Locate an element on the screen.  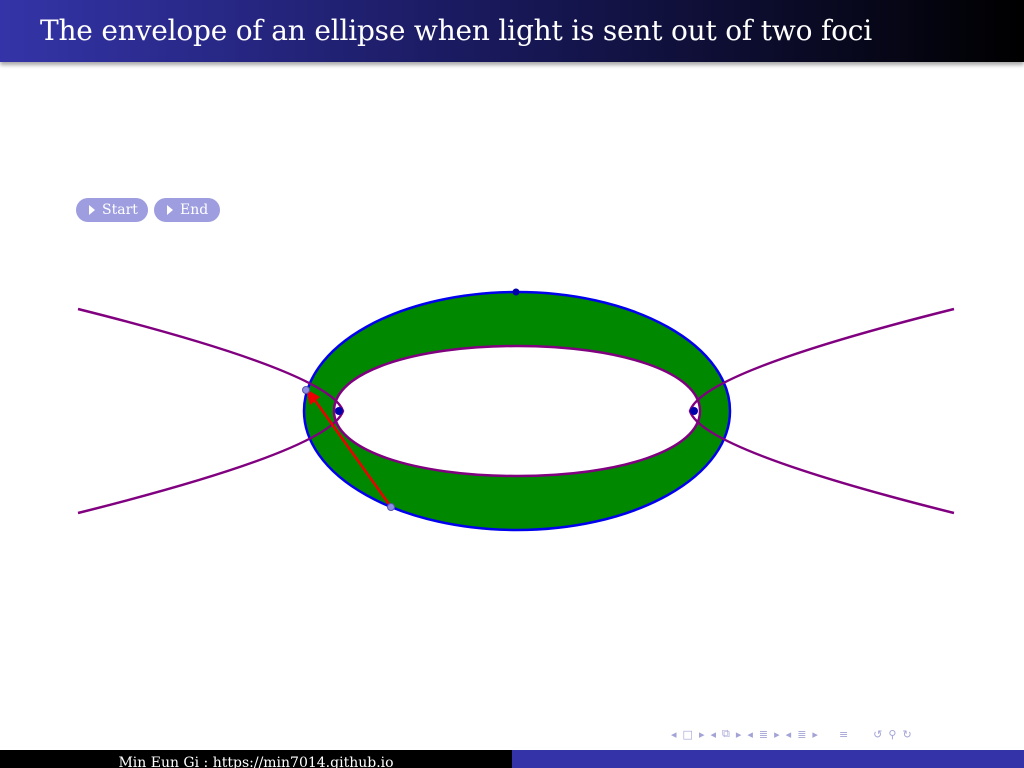
subsection-icon: ⧉ is located at coordinates (726, 734).